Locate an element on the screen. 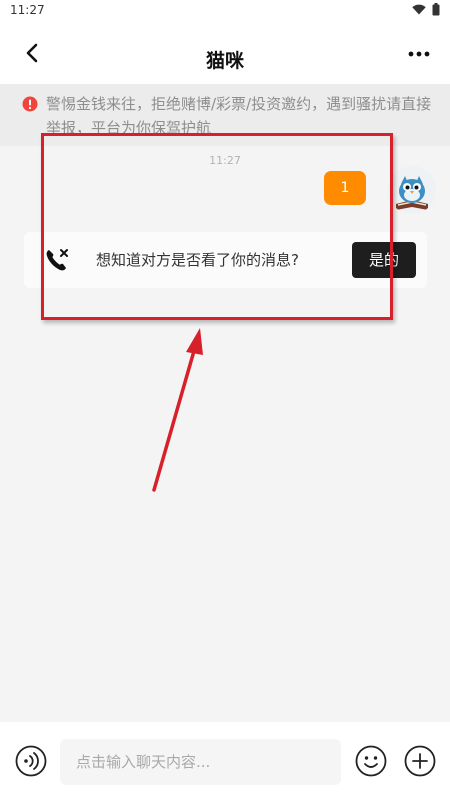  phone-cancel-icon is located at coordinates (57, 260).